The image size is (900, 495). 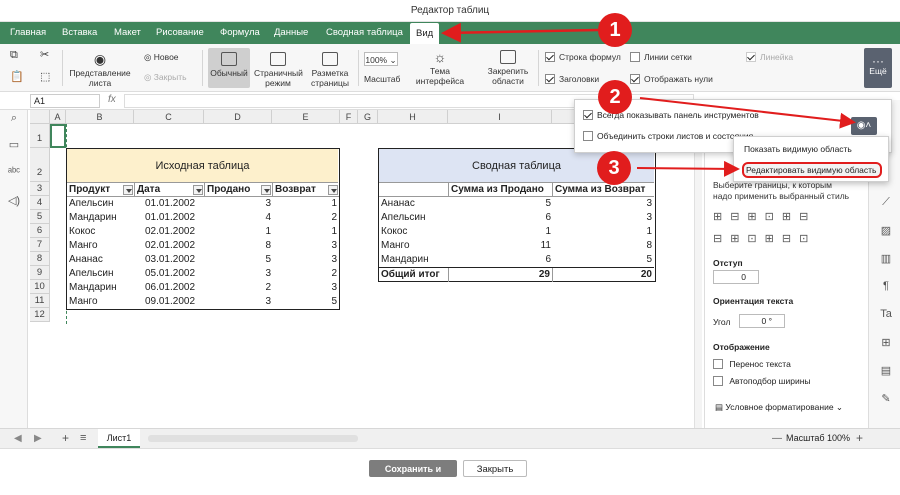 What do you see at coordinates (615, 30) in the screenshot?
I see `step-marker: 1` at bounding box center [615, 30].